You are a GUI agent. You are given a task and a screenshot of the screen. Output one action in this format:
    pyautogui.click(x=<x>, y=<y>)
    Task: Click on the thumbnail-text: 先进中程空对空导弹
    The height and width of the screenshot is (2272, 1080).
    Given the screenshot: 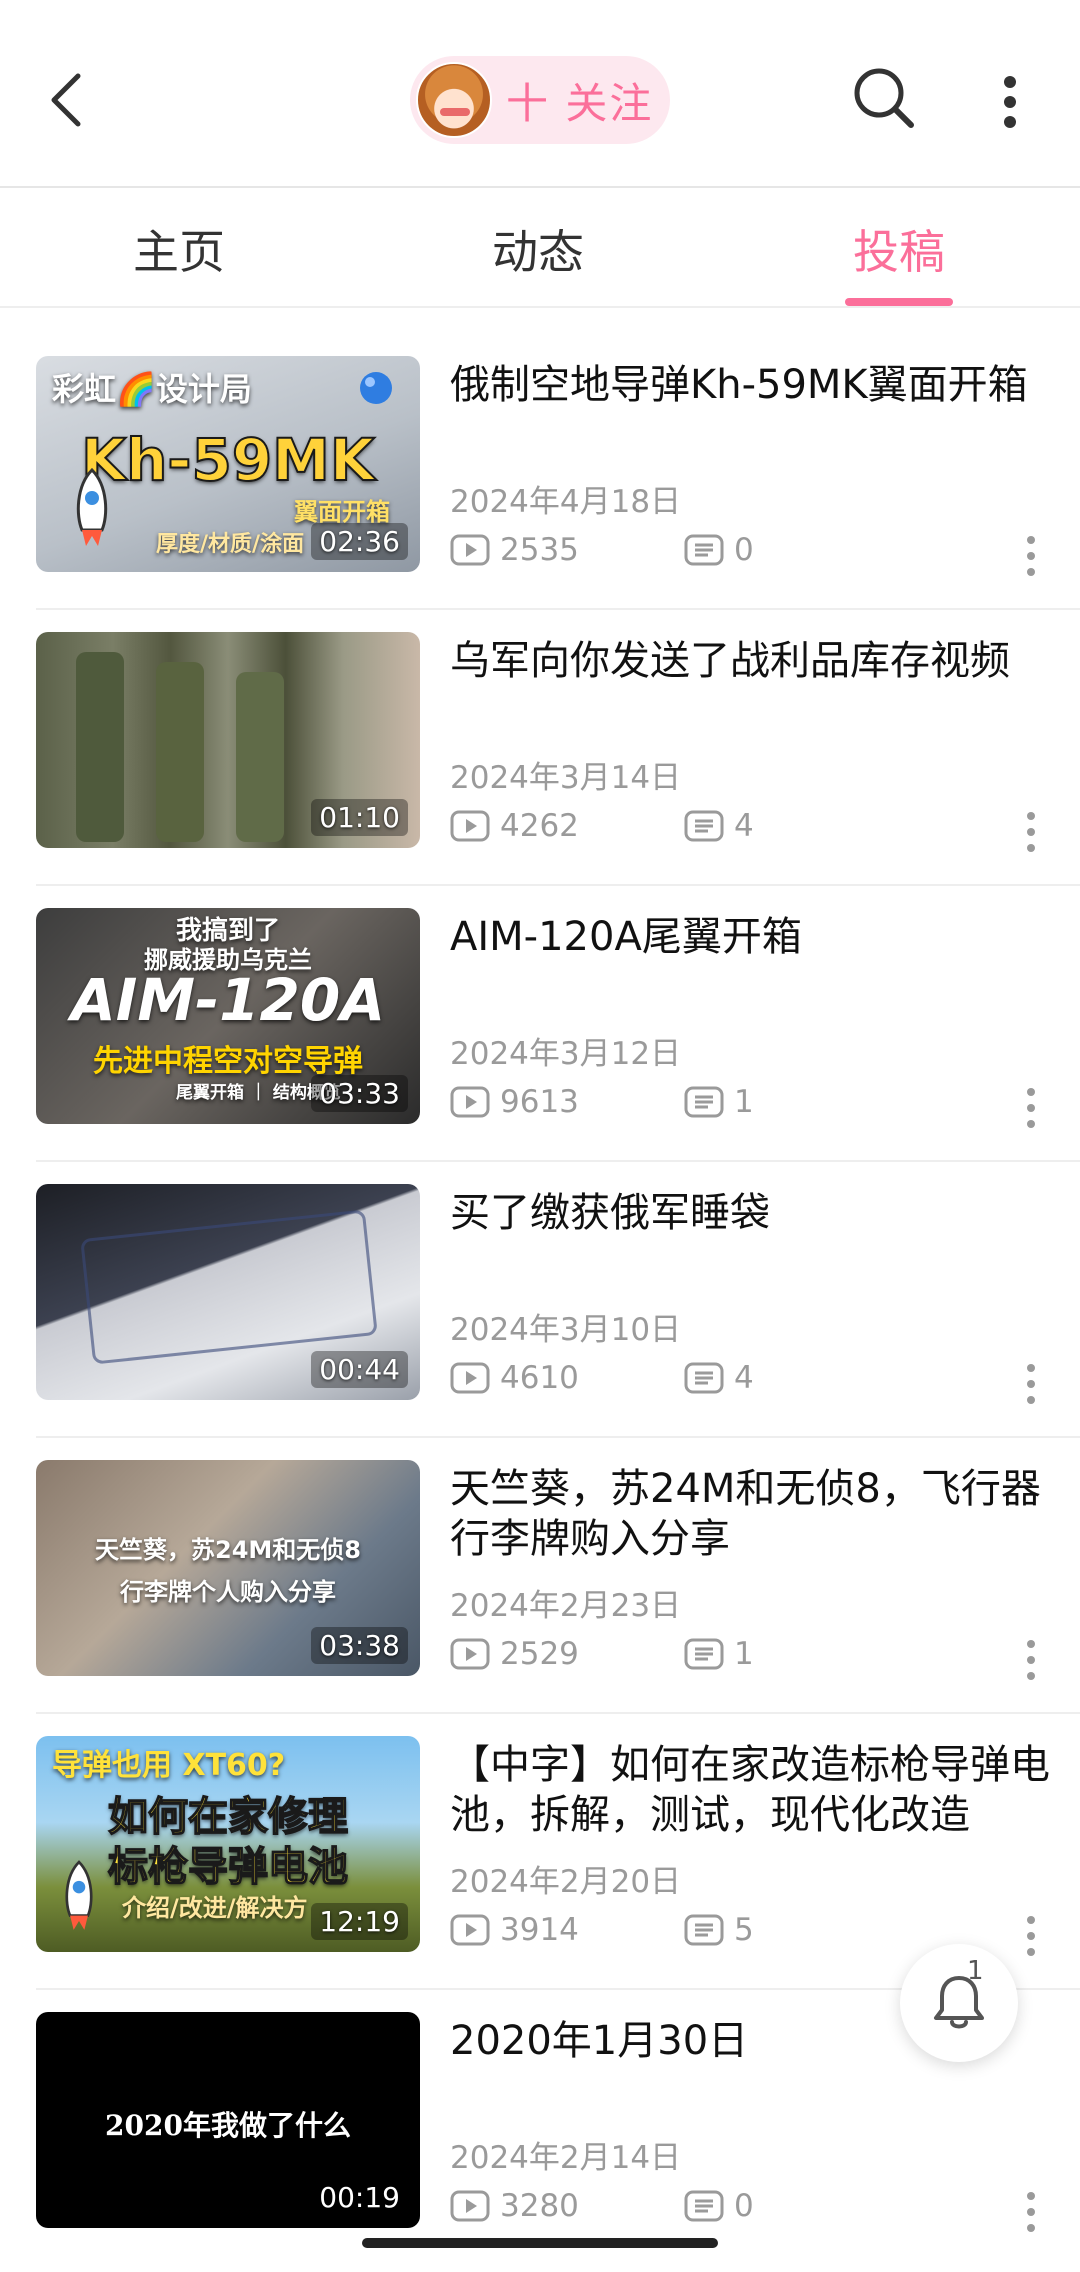 What is the action you would take?
    pyautogui.click(x=228, y=1061)
    